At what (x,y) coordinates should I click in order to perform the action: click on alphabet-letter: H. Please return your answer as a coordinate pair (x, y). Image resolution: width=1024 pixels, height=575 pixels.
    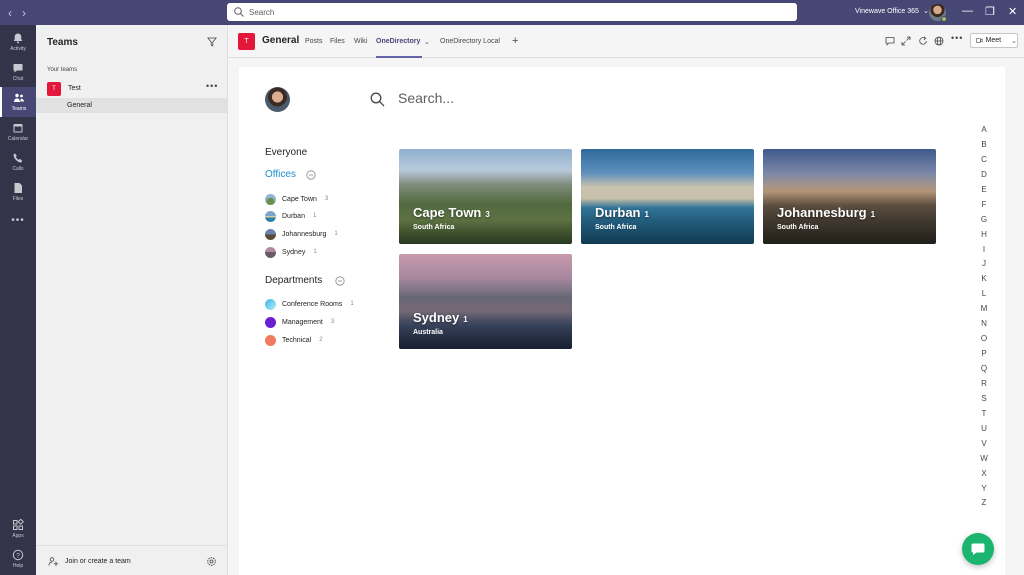
    Looking at the image, I should click on (984, 237).